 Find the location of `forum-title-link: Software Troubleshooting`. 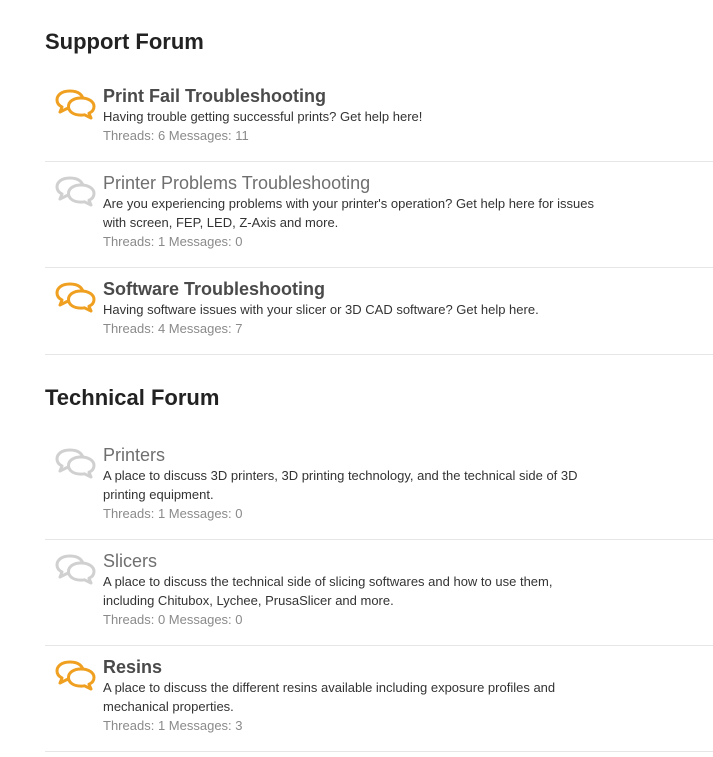

forum-title-link: Software Troubleshooting is located at coordinates (214, 289).